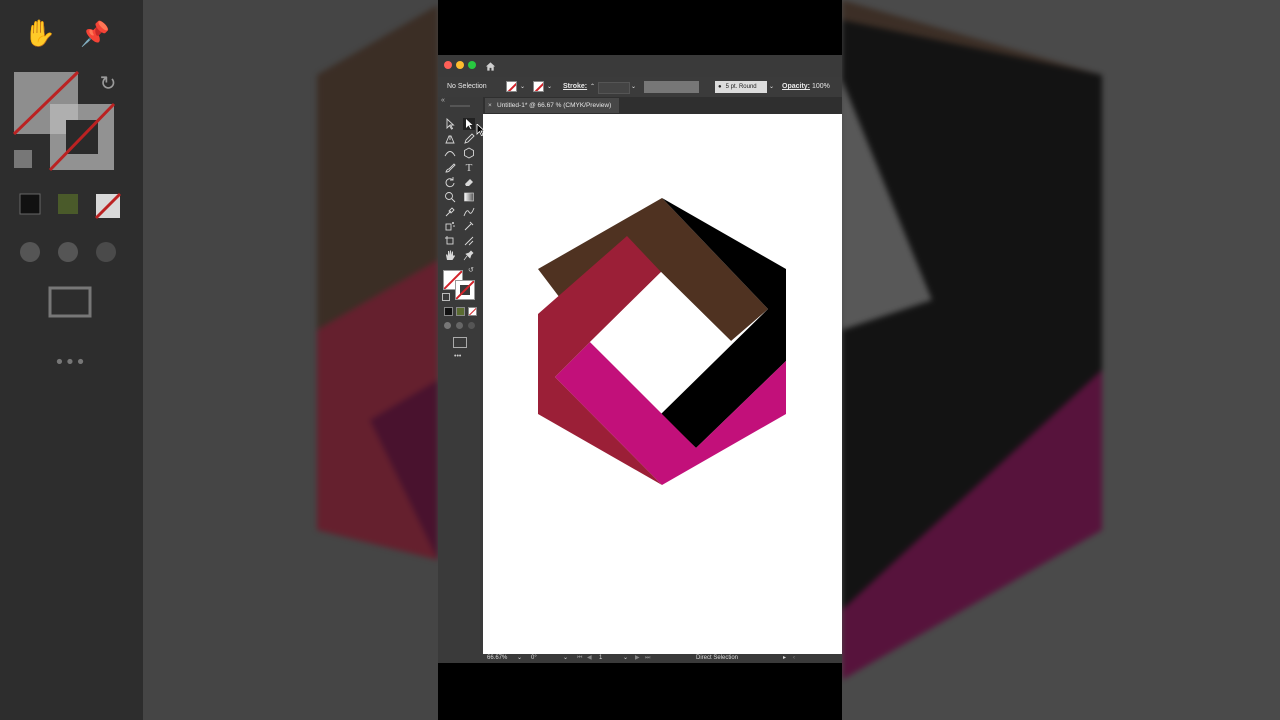  What do you see at coordinates (821, 87) in the screenshot?
I see `opacity-value: 100%` at bounding box center [821, 87].